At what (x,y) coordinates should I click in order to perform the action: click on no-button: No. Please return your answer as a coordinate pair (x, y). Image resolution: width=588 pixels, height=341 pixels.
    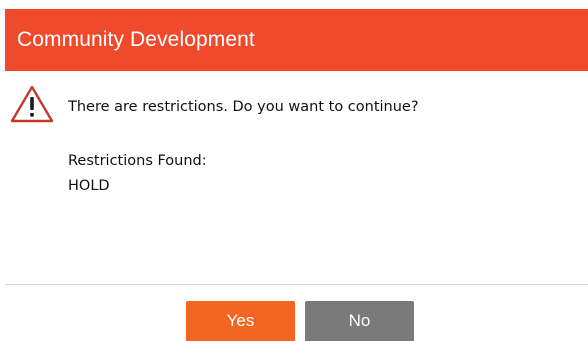
    Looking at the image, I should click on (359, 321).